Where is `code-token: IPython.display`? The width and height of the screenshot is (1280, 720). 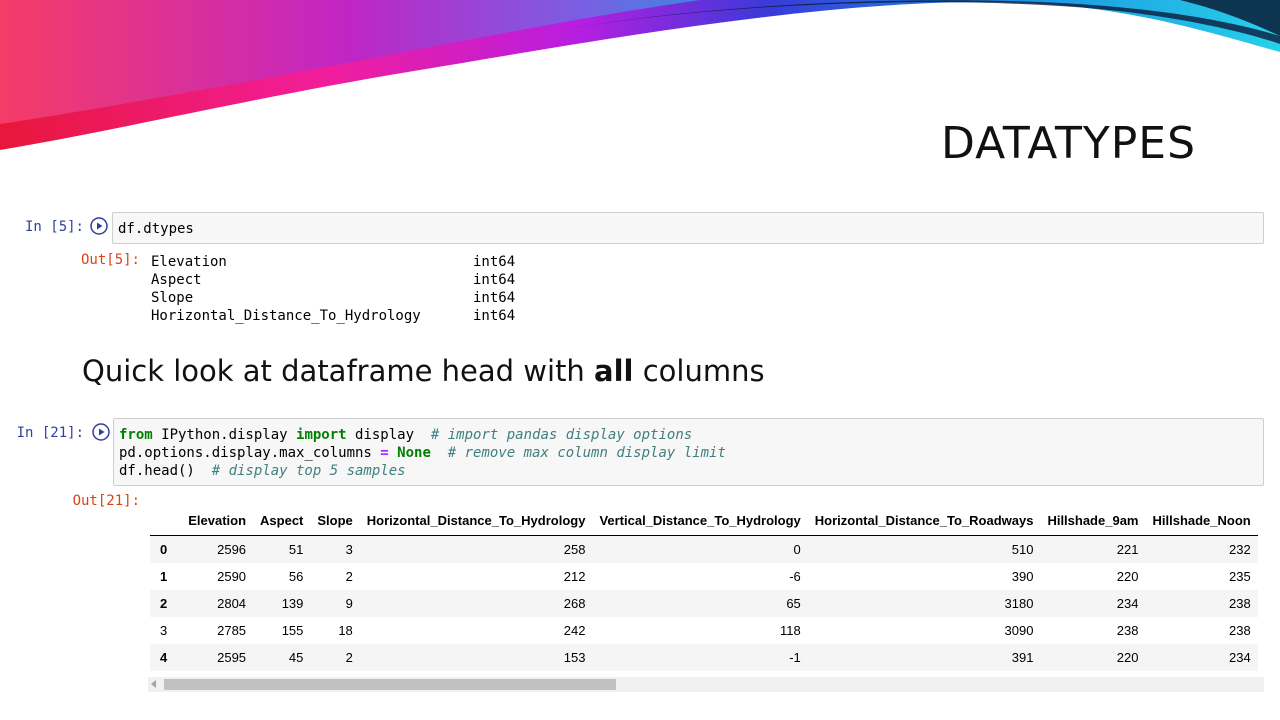 code-token: IPython.display is located at coordinates (224, 435).